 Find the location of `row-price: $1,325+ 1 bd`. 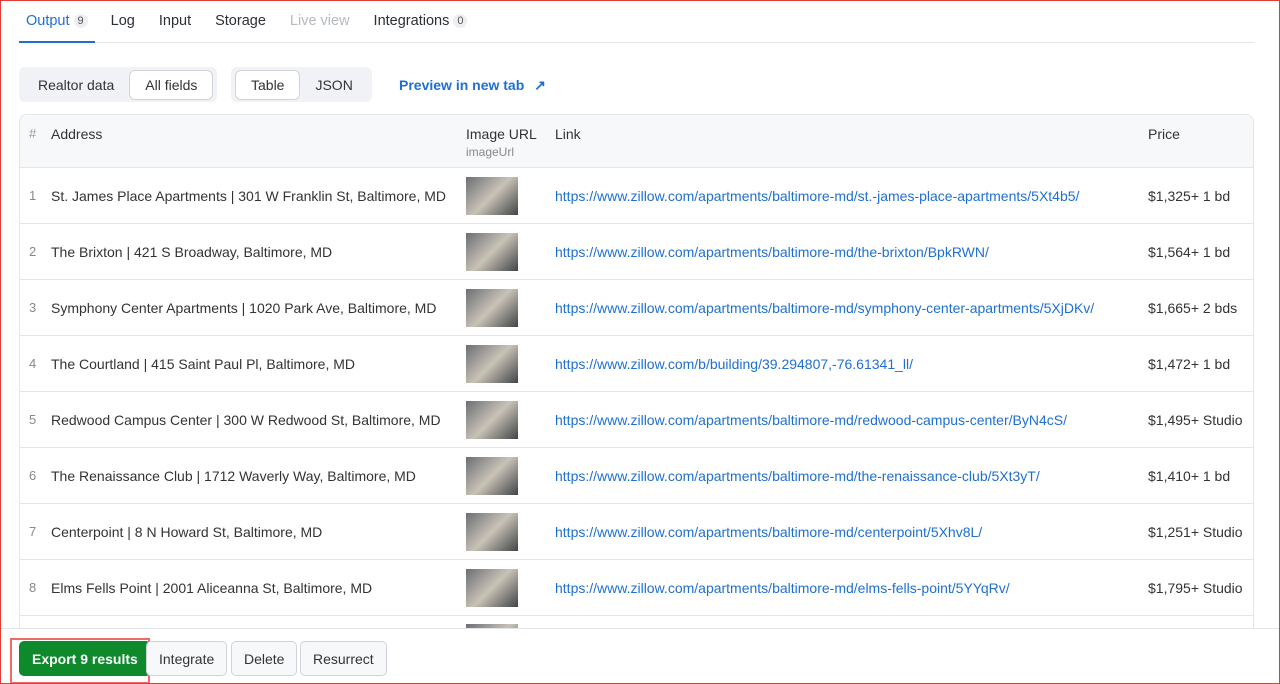

row-price: $1,325+ 1 bd is located at coordinates (1189, 196).